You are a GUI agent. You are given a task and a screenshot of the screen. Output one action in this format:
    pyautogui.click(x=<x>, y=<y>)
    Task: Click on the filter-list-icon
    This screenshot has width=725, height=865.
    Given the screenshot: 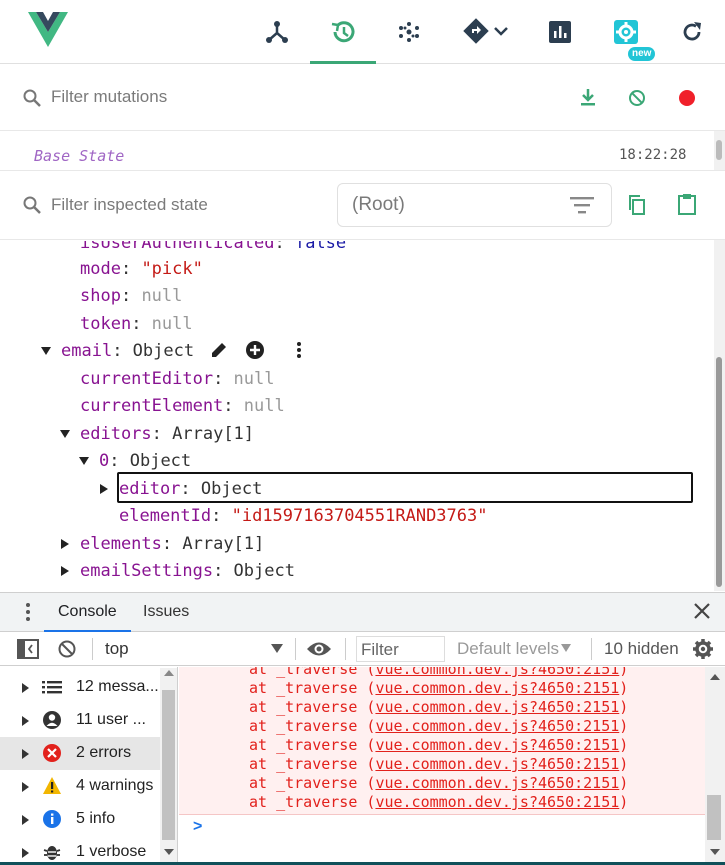 What is the action you would take?
    pyautogui.click(x=582, y=207)
    